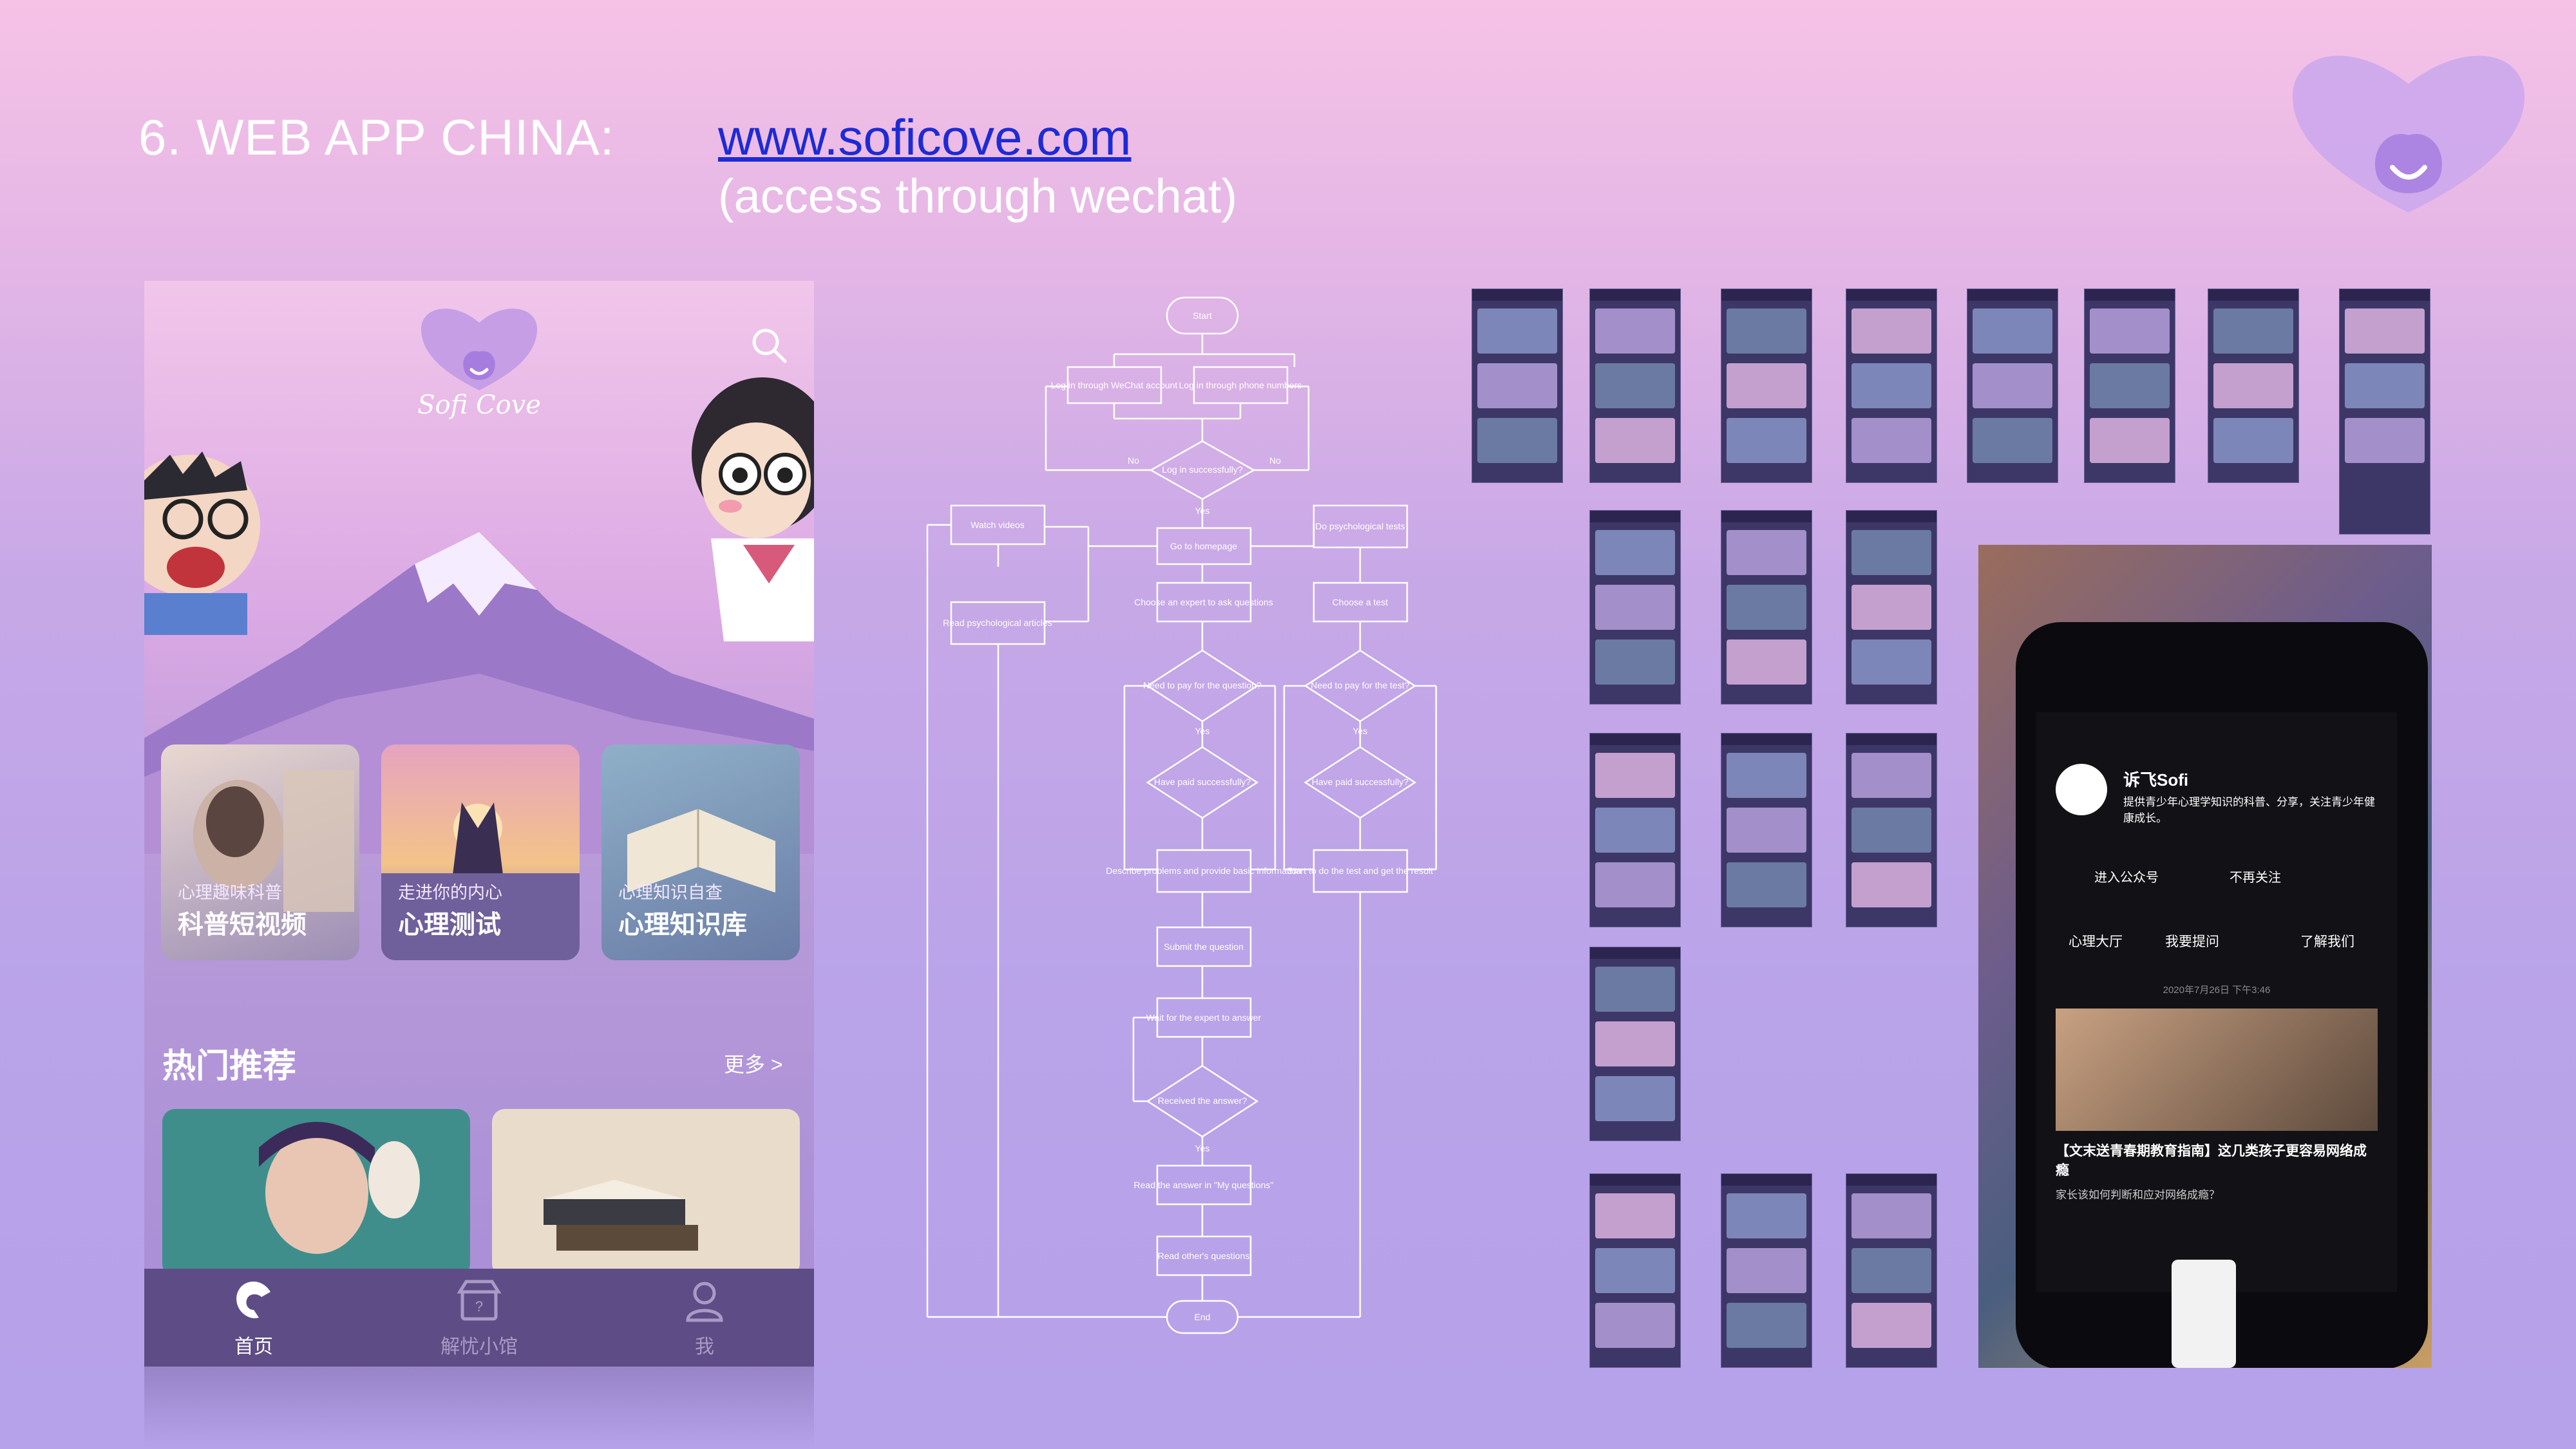  What do you see at coordinates (1202, 469) in the screenshot?
I see `flow-node-login-ok: Log in successfully?` at bounding box center [1202, 469].